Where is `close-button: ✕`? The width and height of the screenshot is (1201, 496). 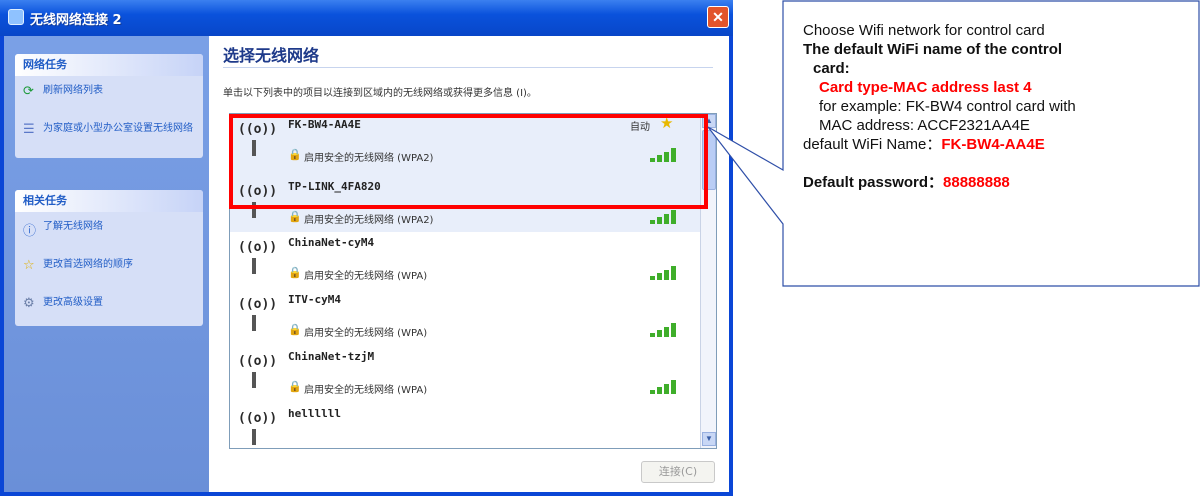 close-button: ✕ is located at coordinates (718, 17).